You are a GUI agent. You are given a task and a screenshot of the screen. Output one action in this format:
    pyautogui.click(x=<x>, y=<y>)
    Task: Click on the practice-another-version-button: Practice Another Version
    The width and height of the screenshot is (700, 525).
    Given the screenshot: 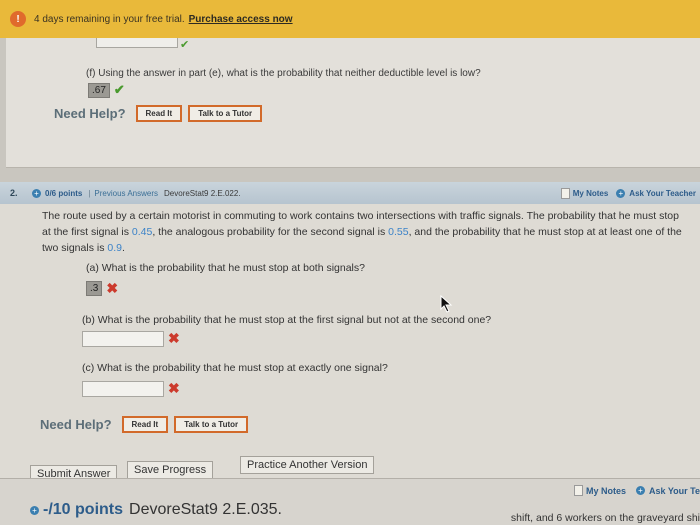 What is the action you would take?
    pyautogui.click(x=307, y=465)
    